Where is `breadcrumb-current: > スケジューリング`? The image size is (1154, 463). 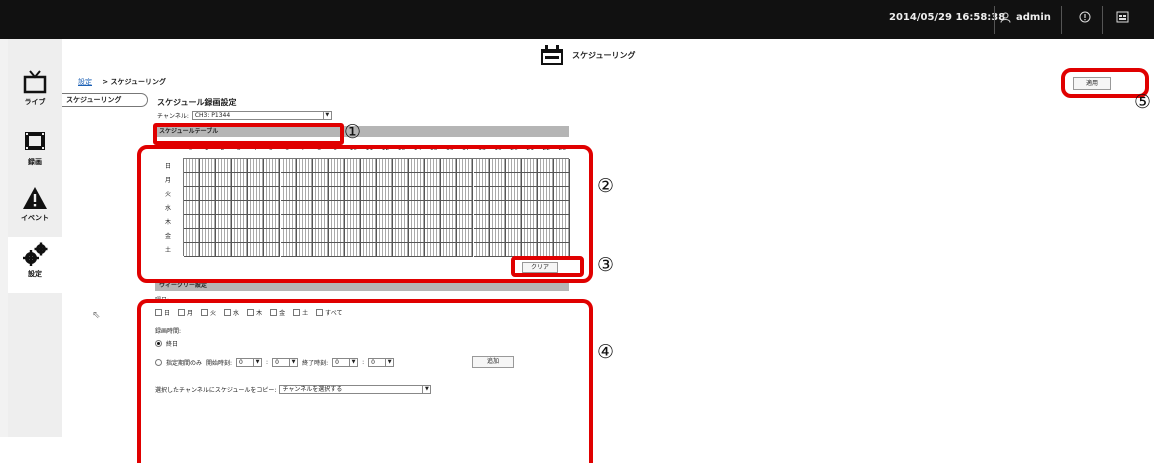 breadcrumb-current: > スケジューリング is located at coordinates (134, 82).